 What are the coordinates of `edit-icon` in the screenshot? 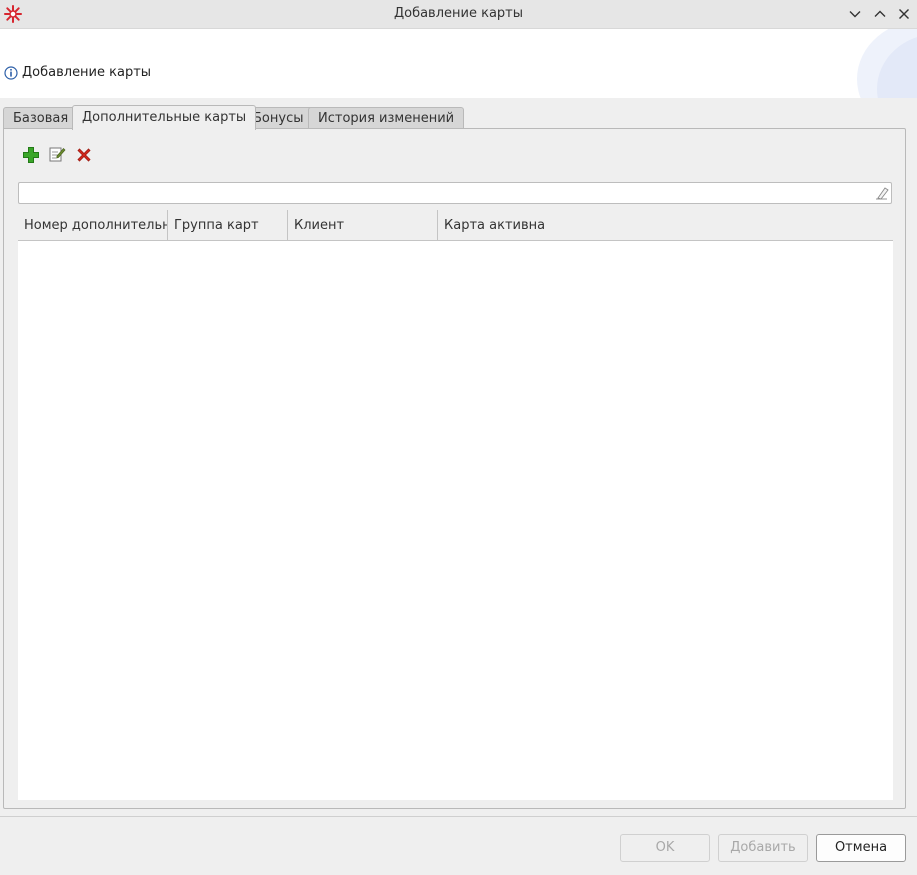 It's located at (57, 154).